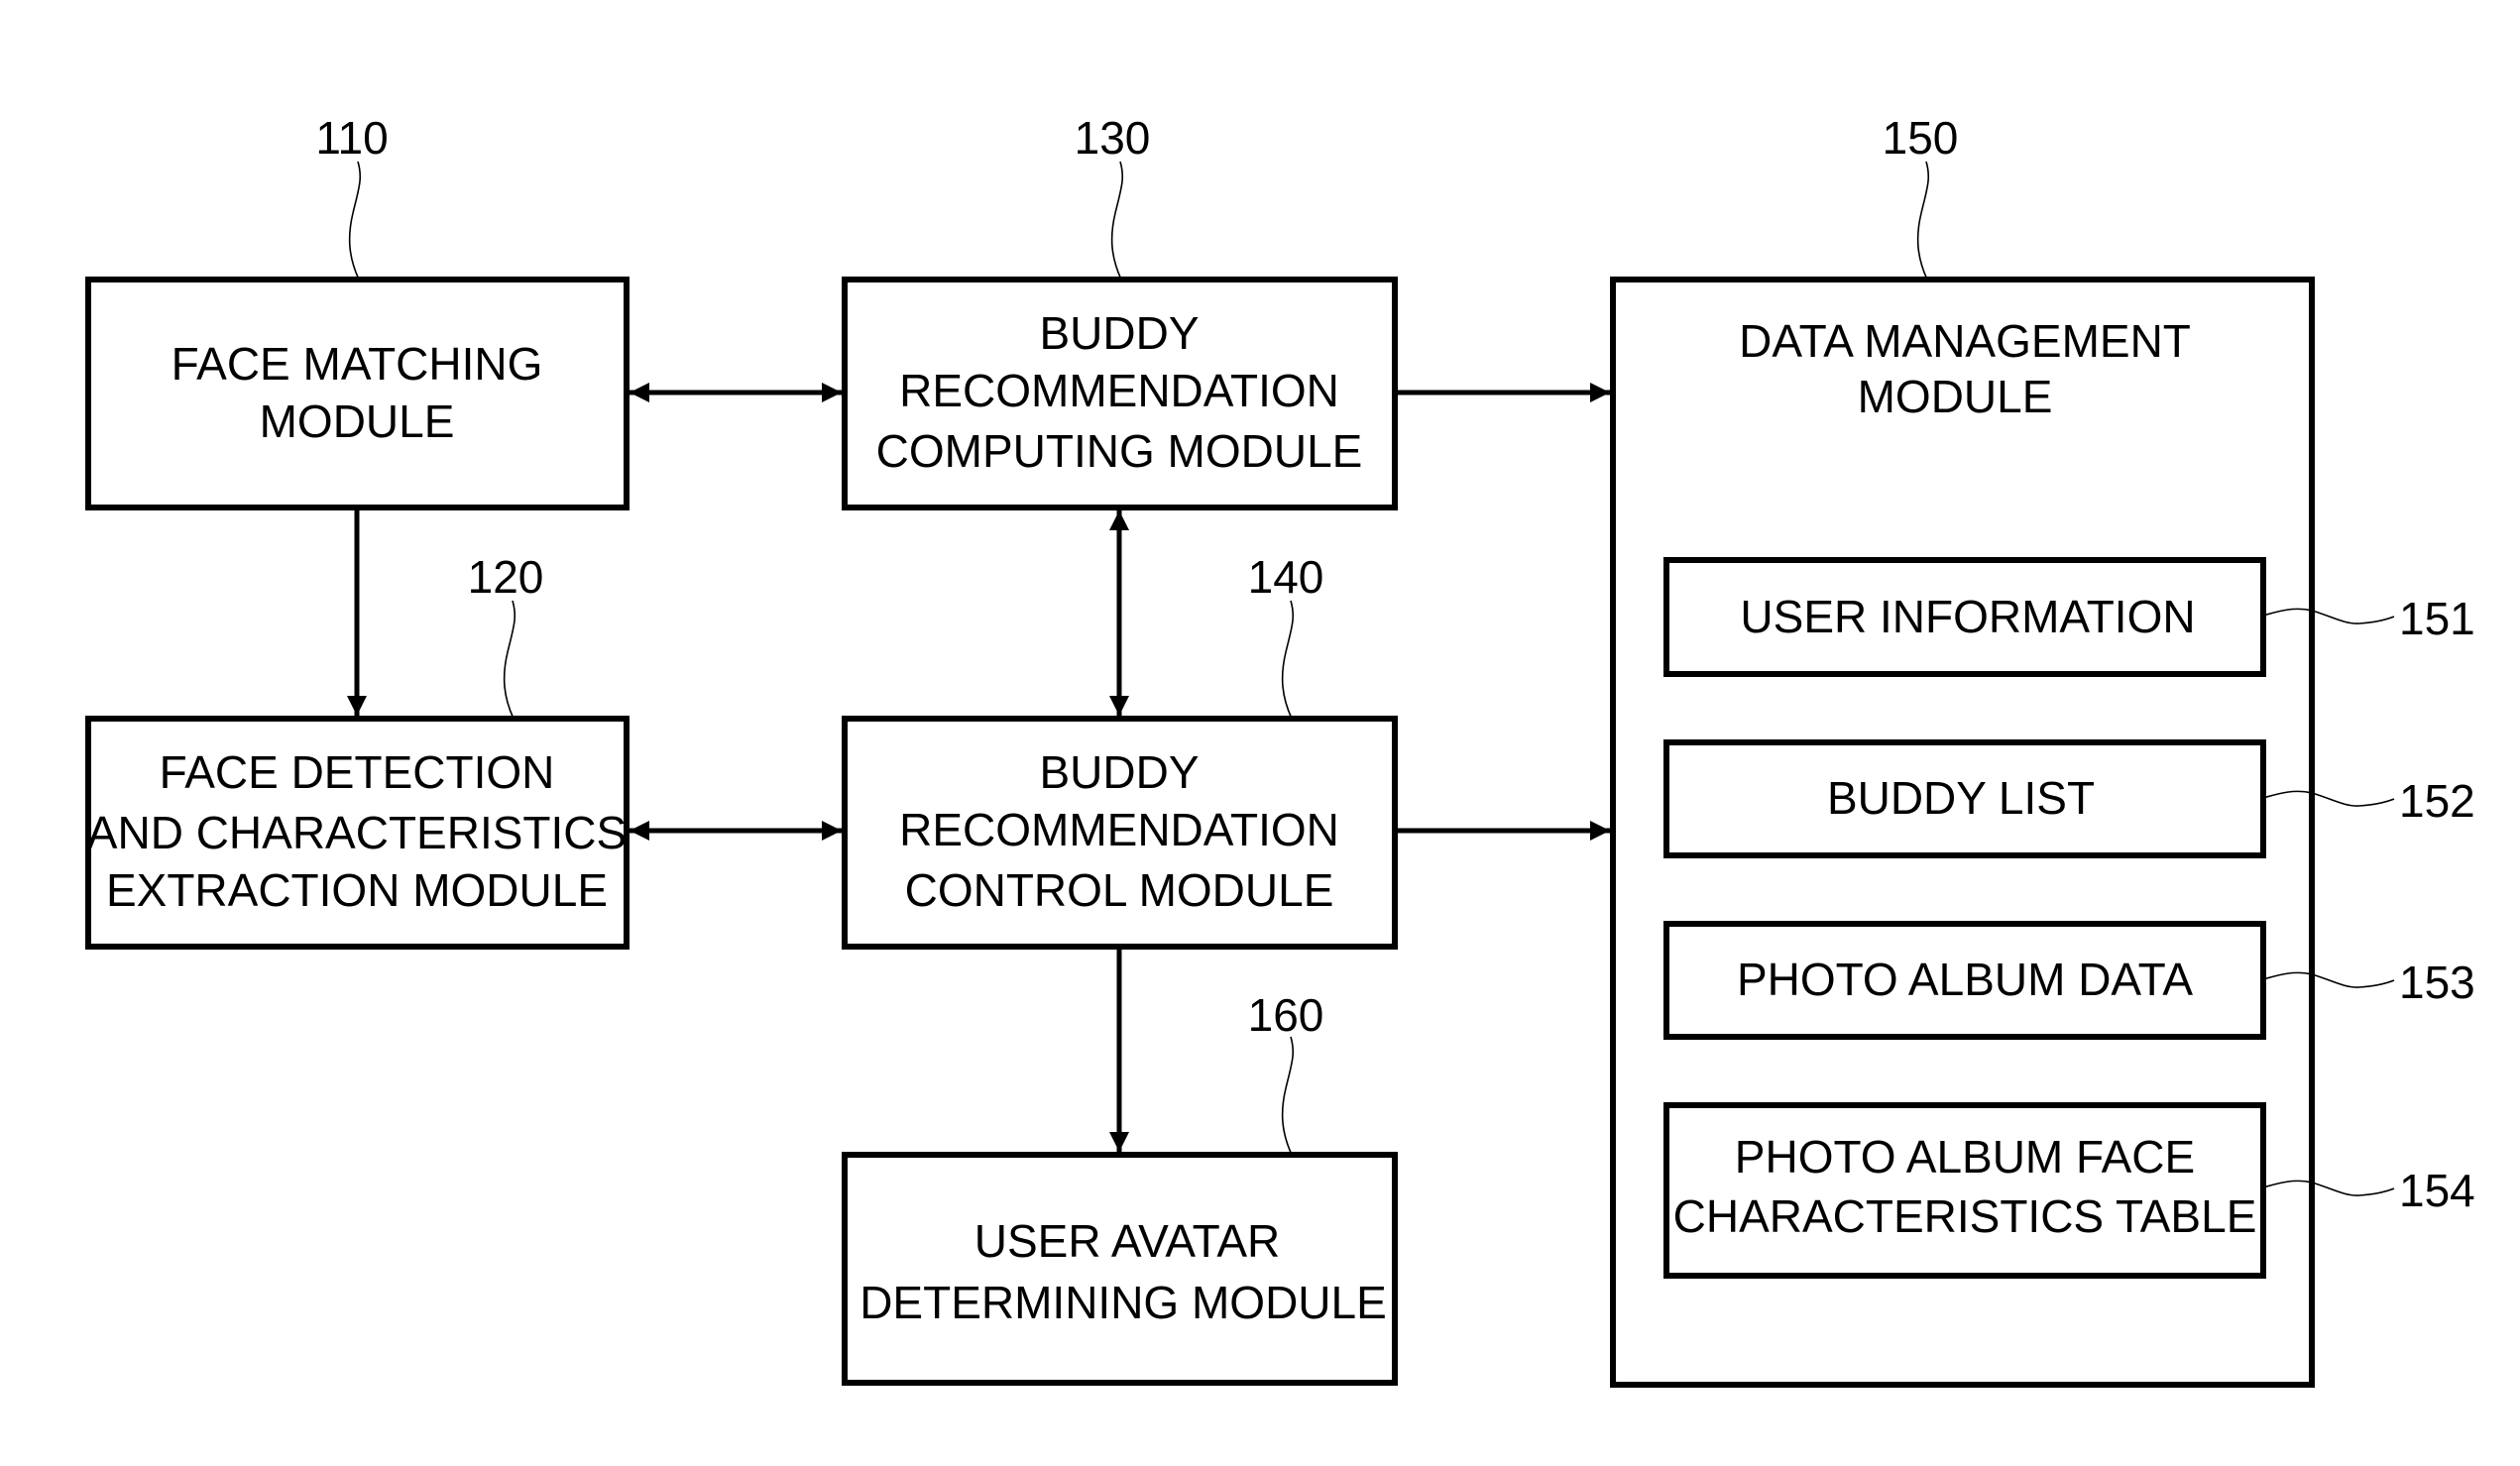 This screenshot has height=1466, width=2520. Describe the element at coordinates (2437, 1190) in the screenshot. I see `reference-number: 154` at that location.